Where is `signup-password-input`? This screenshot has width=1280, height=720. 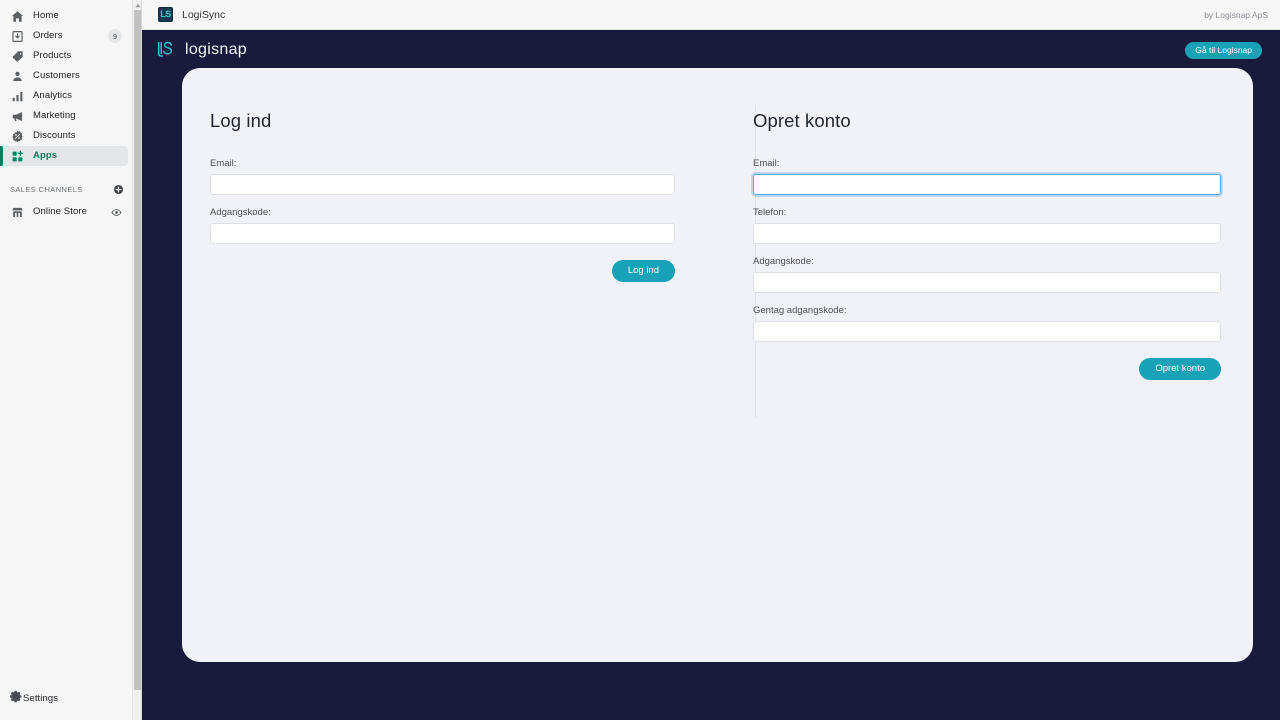 signup-password-input is located at coordinates (987, 282).